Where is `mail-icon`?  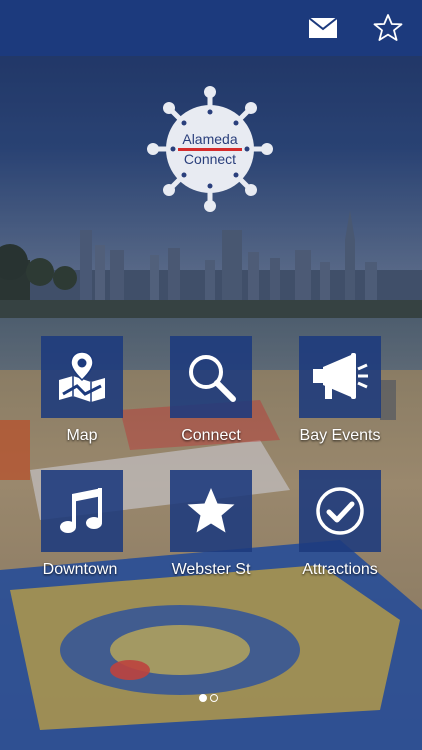 mail-icon is located at coordinates (323, 28).